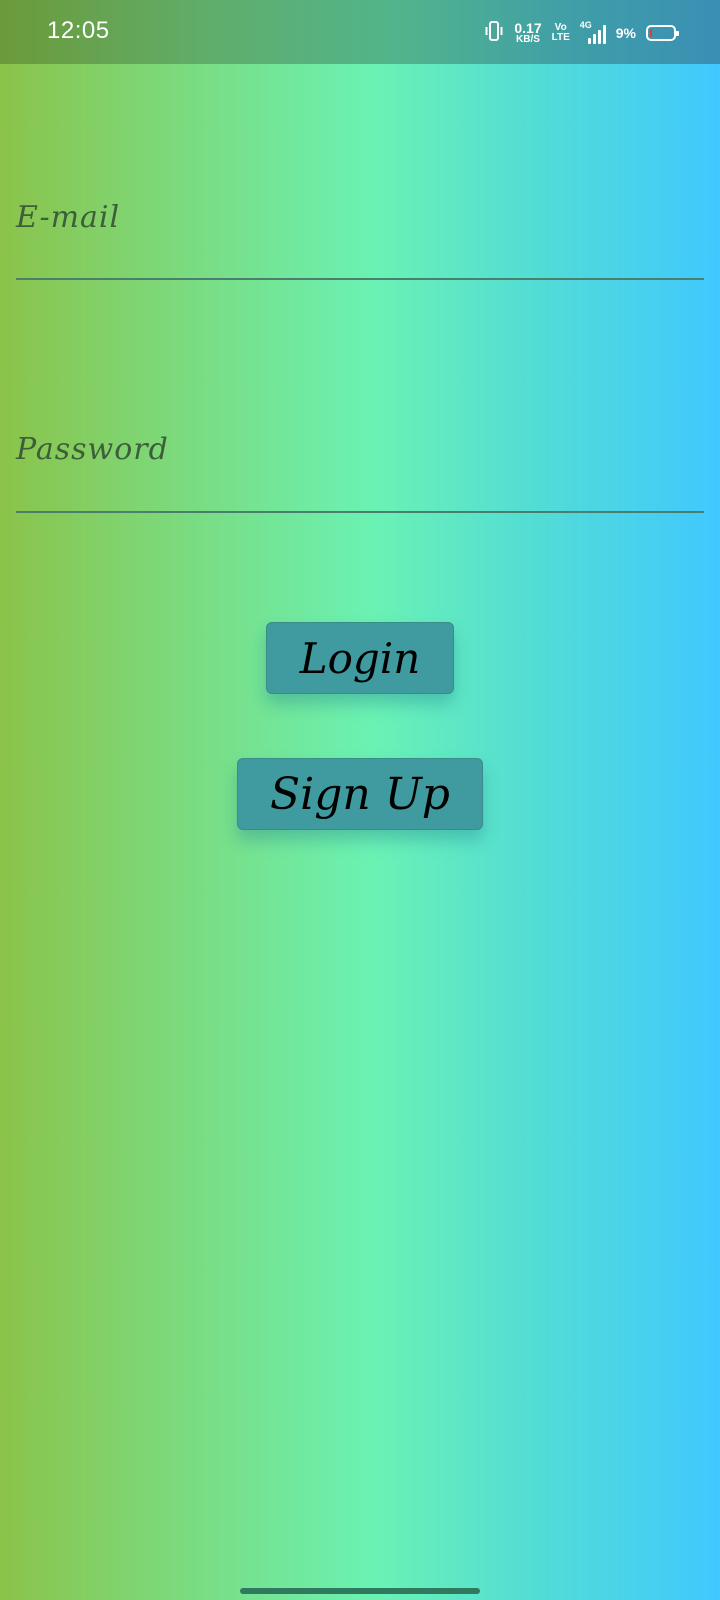 The image size is (720, 1600). Describe the element at coordinates (528, 39) in the screenshot. I see `net-speed-unit: KB/S` at that location.